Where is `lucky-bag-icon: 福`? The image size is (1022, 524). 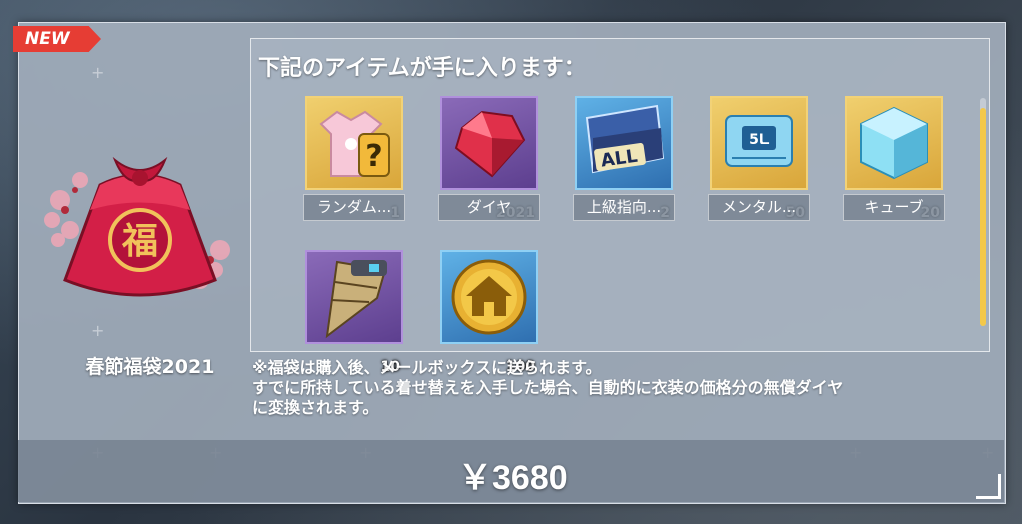
lucky-bag-icon: 福 is located at coordinates (137, 226).